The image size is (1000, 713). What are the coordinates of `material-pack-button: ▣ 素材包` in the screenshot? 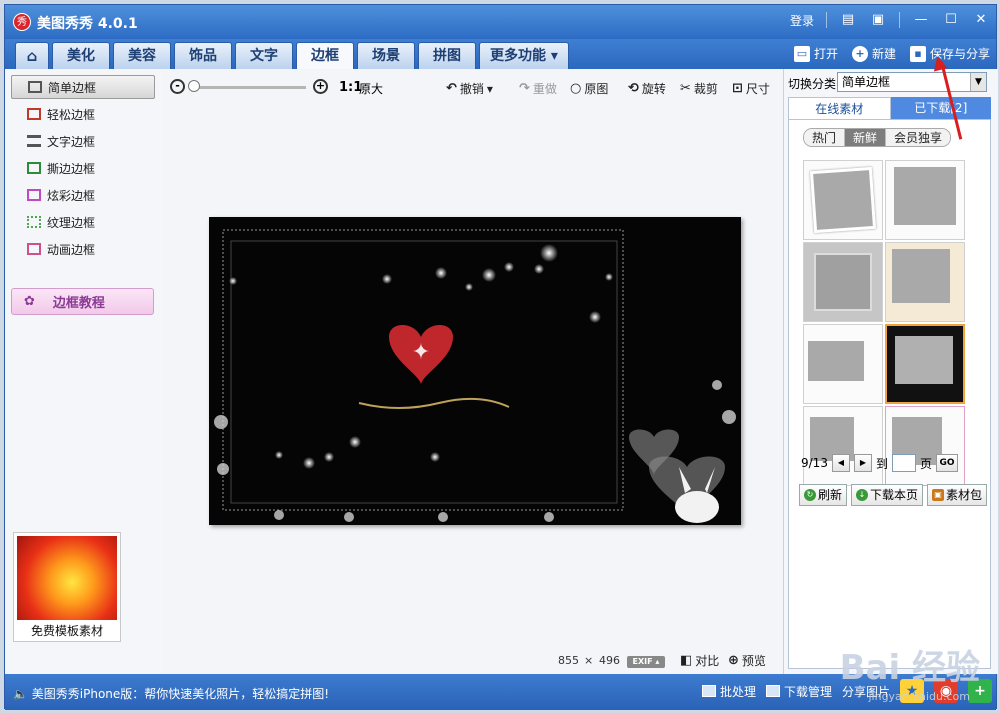 It's located at (957, 495).